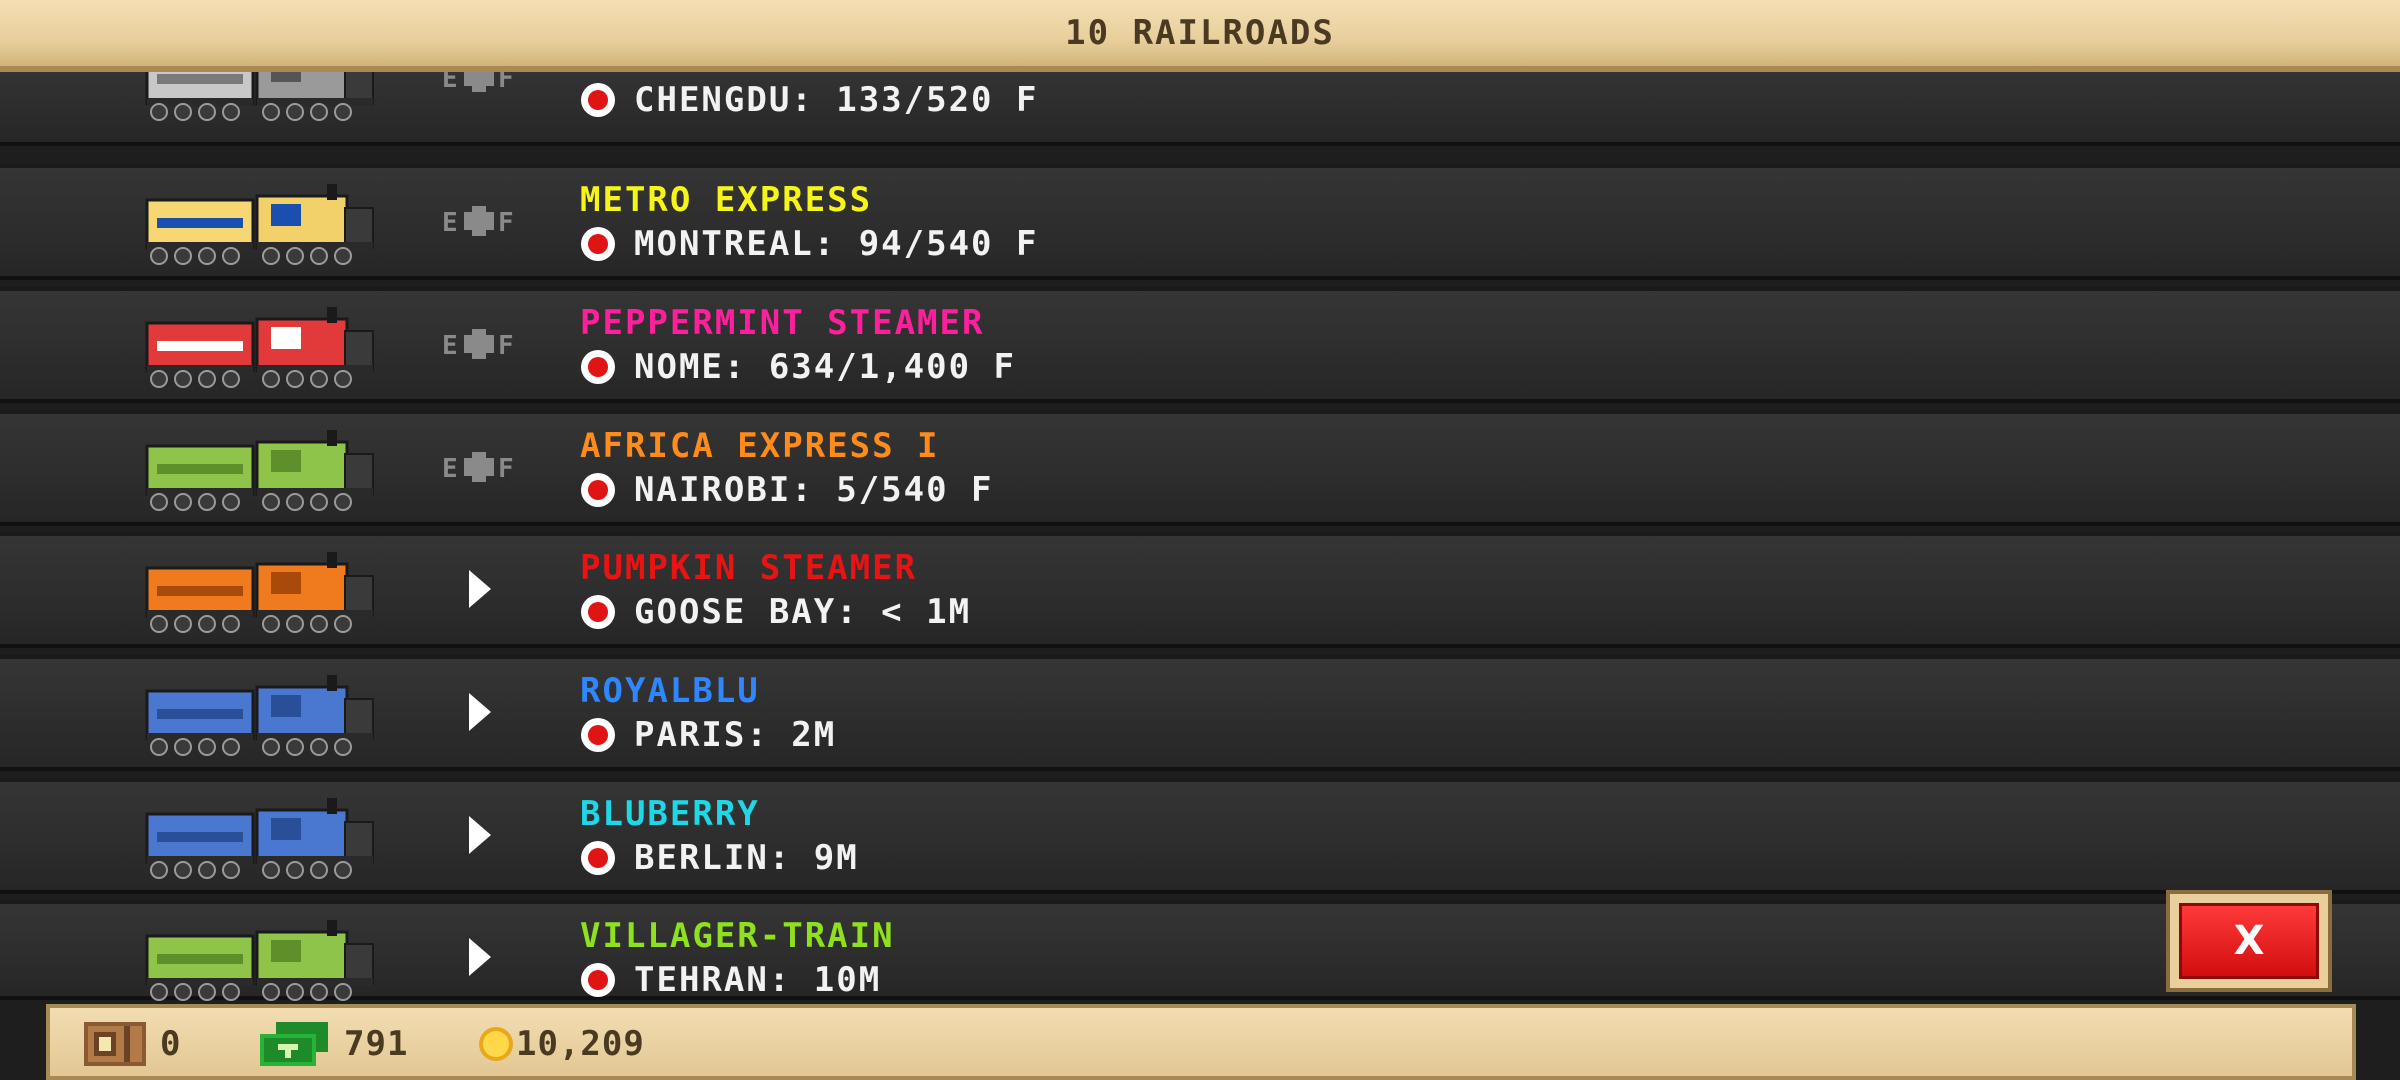 Image resolution: width=2400 pixels, height=1080 pixels. Describe the element at coordinates (580, 1044) in the screenshot. I see `coins-count: 10,209` at that location.